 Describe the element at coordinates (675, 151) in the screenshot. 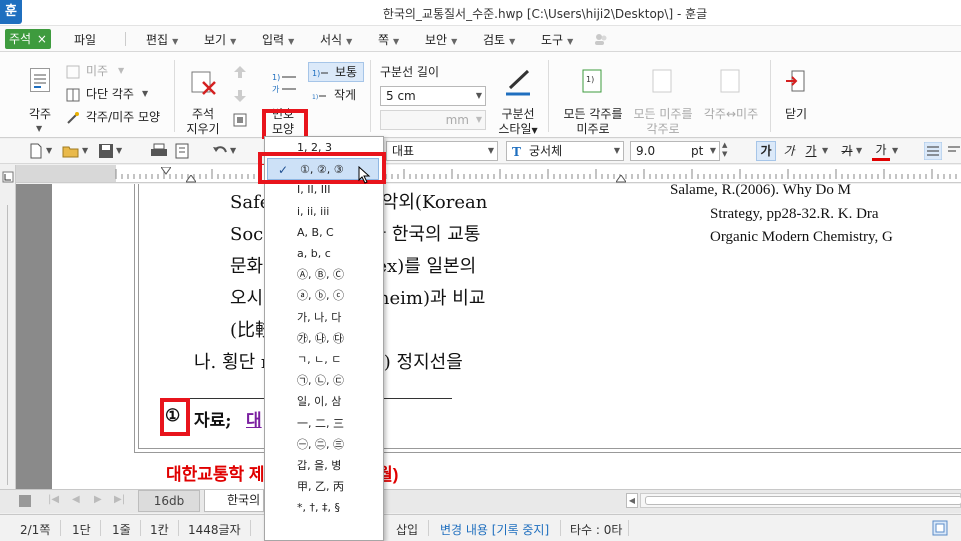

I see `font-size-combo: 9.0 pt ▼` at that location.